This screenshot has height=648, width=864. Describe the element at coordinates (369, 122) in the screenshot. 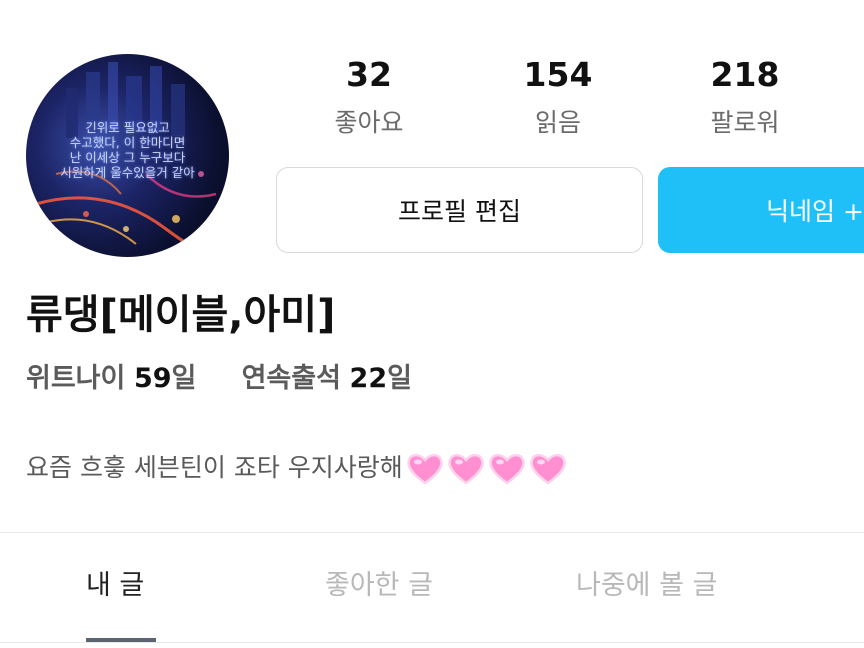

I see `stat-likes-label: 좋아요` at that location.